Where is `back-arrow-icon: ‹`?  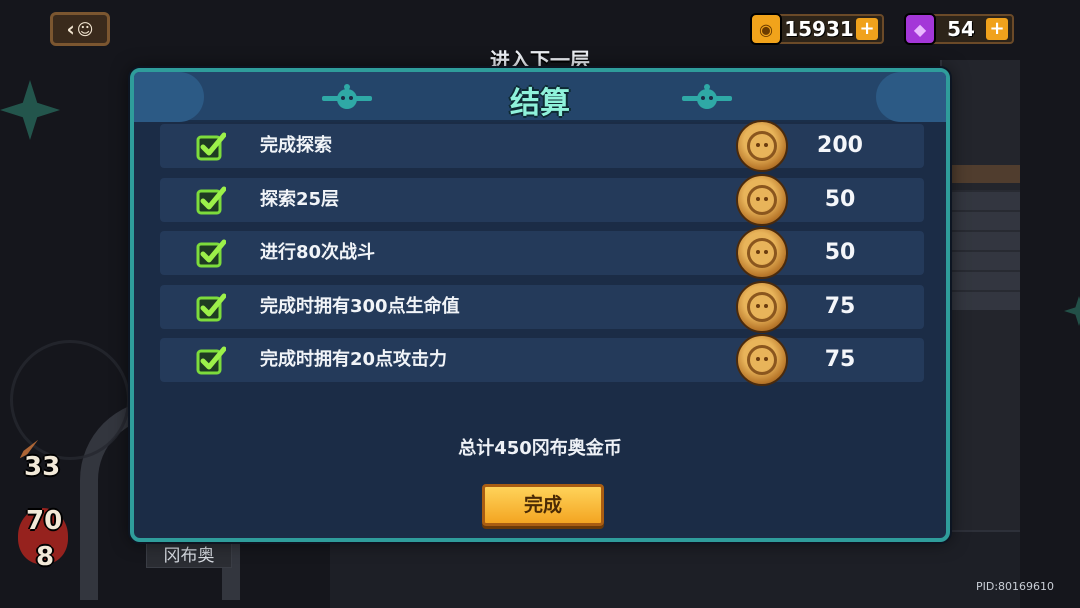
back-arrow-icon: ‹ is located at coordinates (70, 29).